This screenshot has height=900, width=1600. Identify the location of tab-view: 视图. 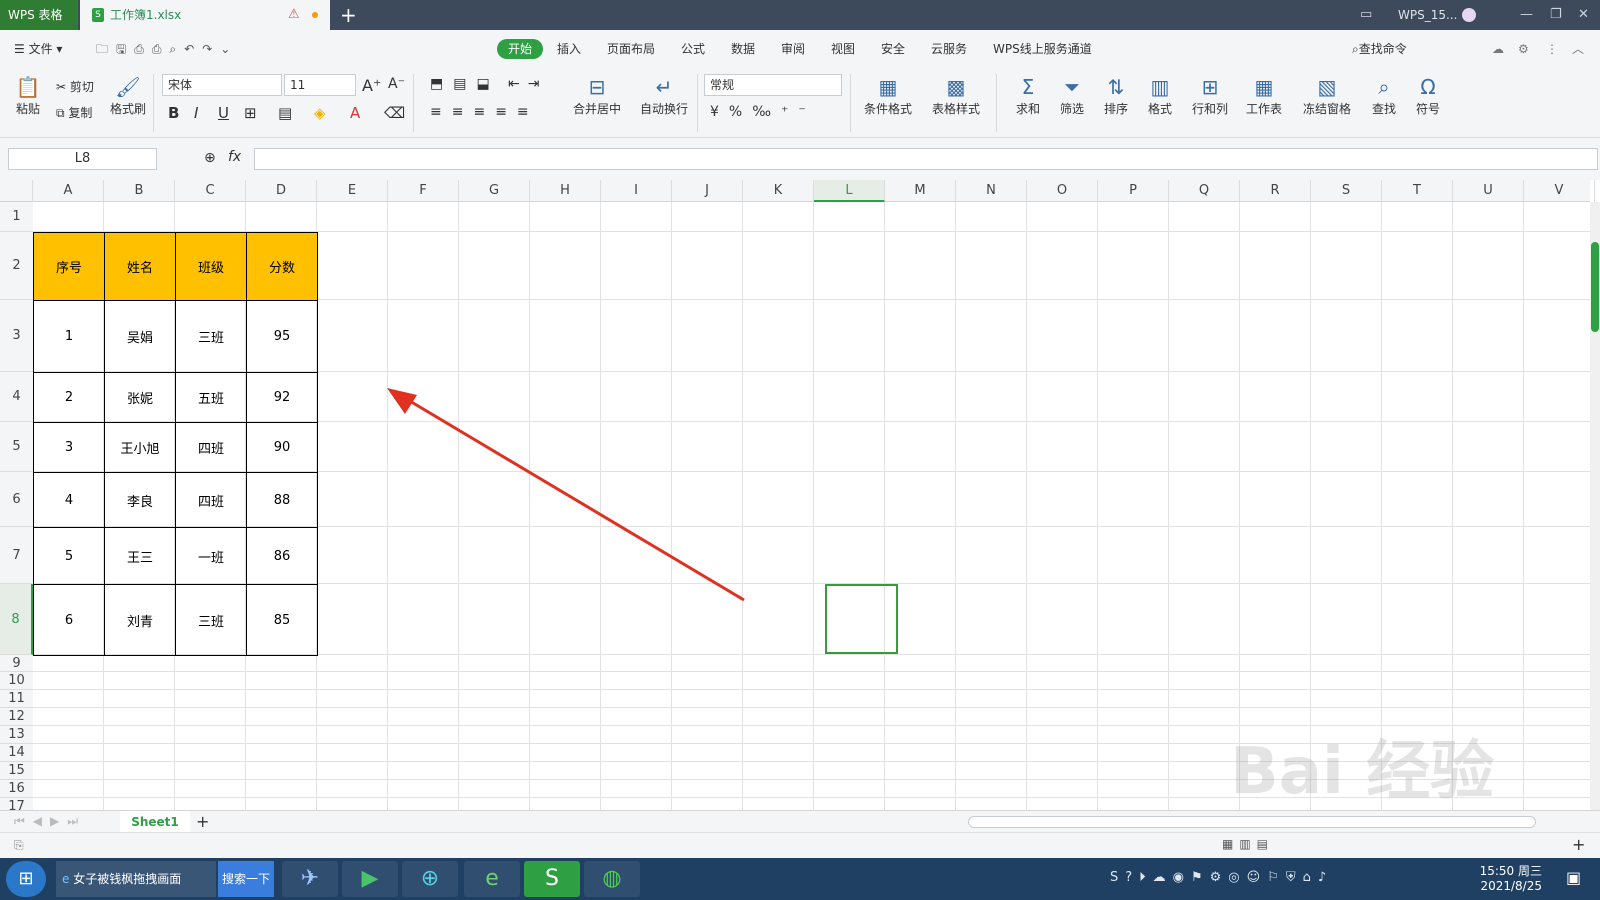
(843, 49).